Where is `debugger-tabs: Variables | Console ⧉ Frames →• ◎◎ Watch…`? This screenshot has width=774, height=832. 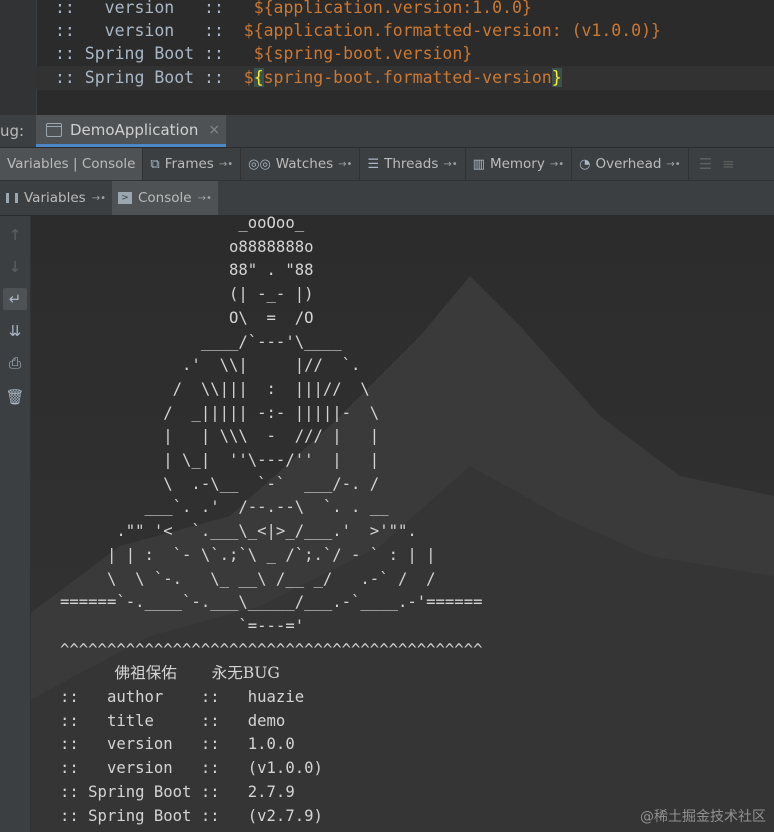 debugger-tabs: Variables | Console ⧉ Frames →• ◎◎ Watch… is located at coordinates (387, 164).